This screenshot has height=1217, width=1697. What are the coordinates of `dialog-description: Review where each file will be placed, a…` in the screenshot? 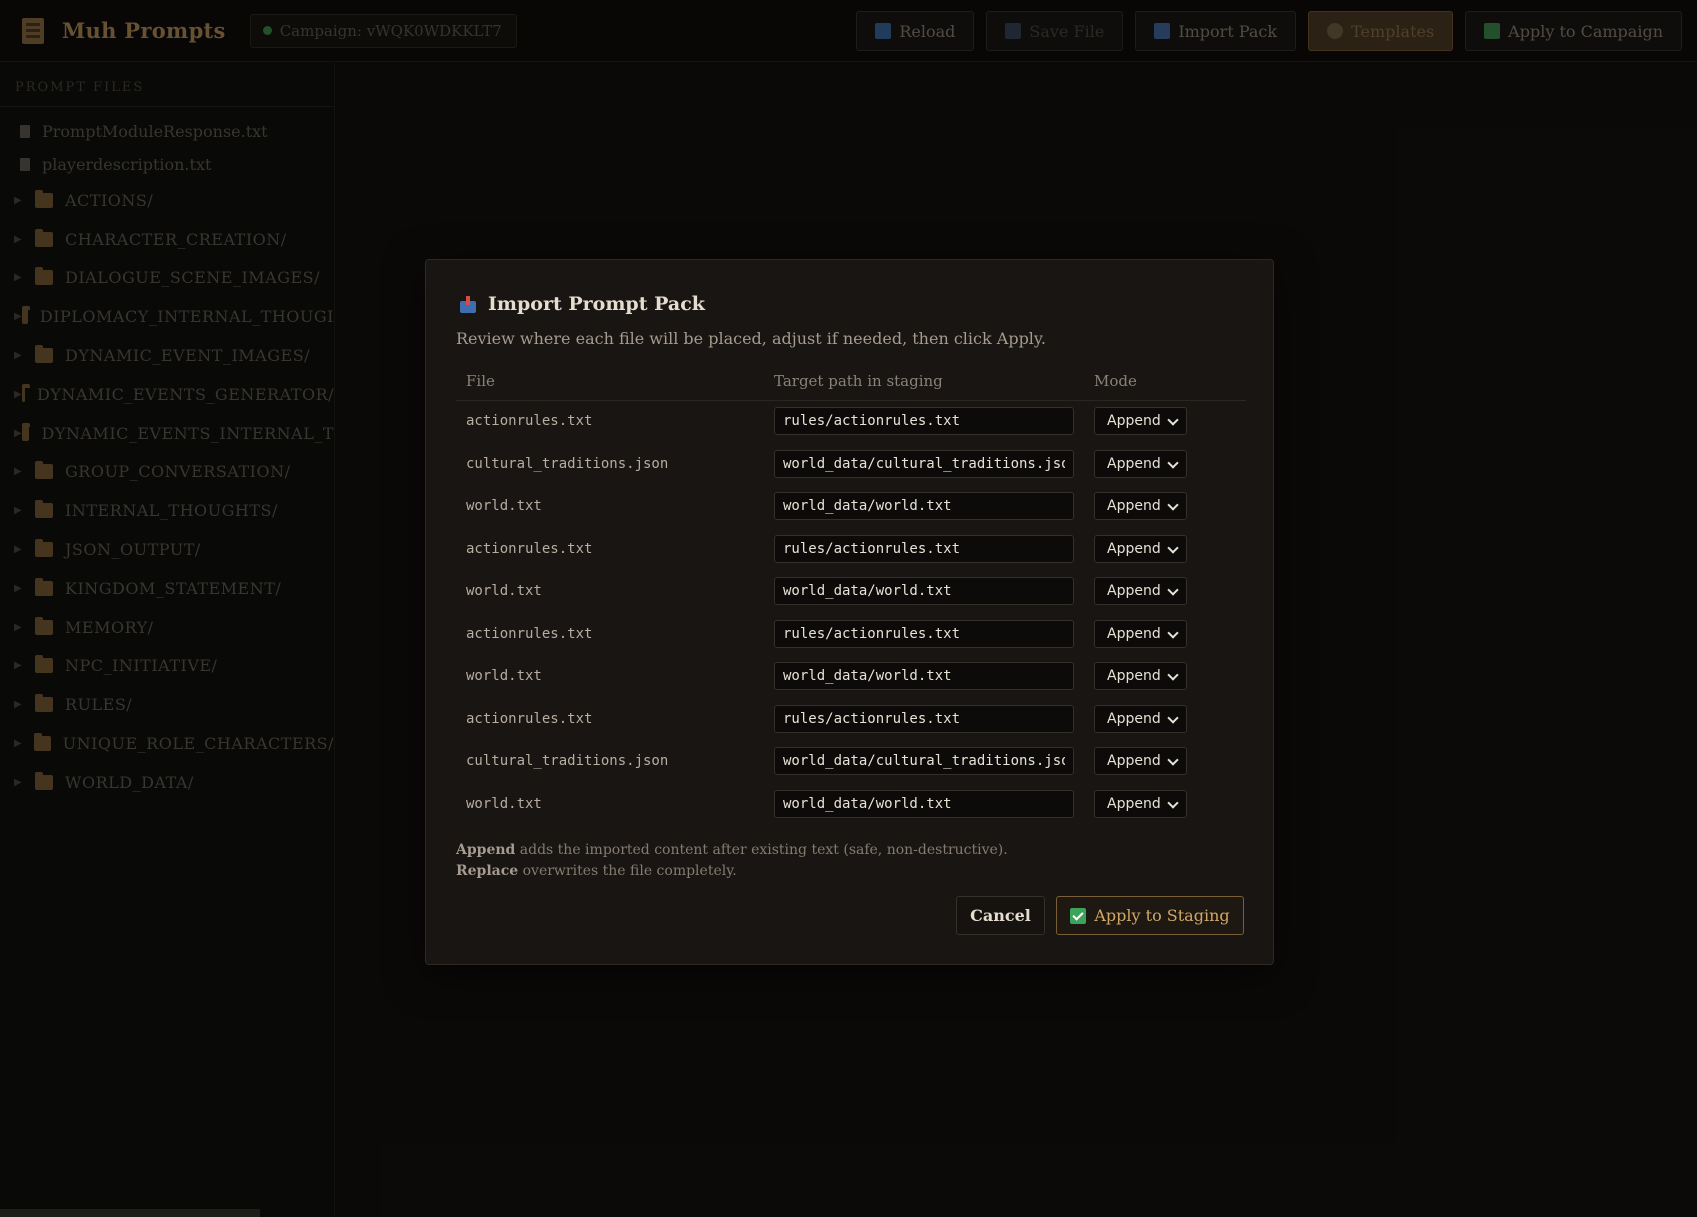 It's located at (751, 338).